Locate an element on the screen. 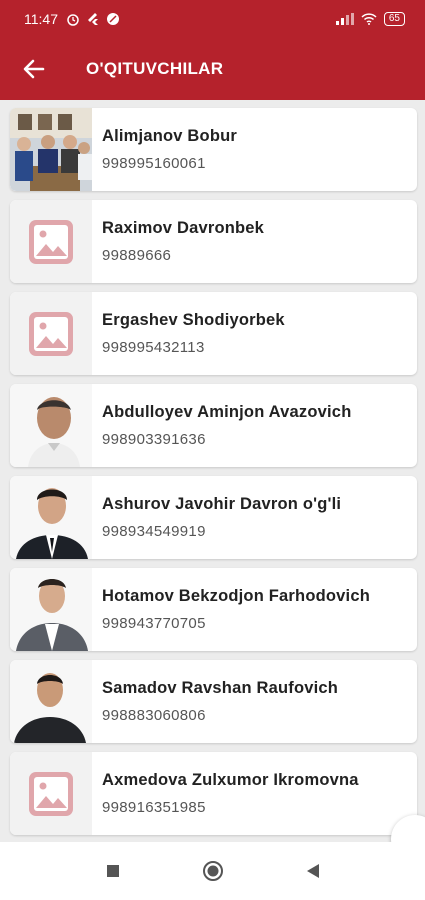  teacher-phone: 998995432113 is located at coordinates (153, 347).